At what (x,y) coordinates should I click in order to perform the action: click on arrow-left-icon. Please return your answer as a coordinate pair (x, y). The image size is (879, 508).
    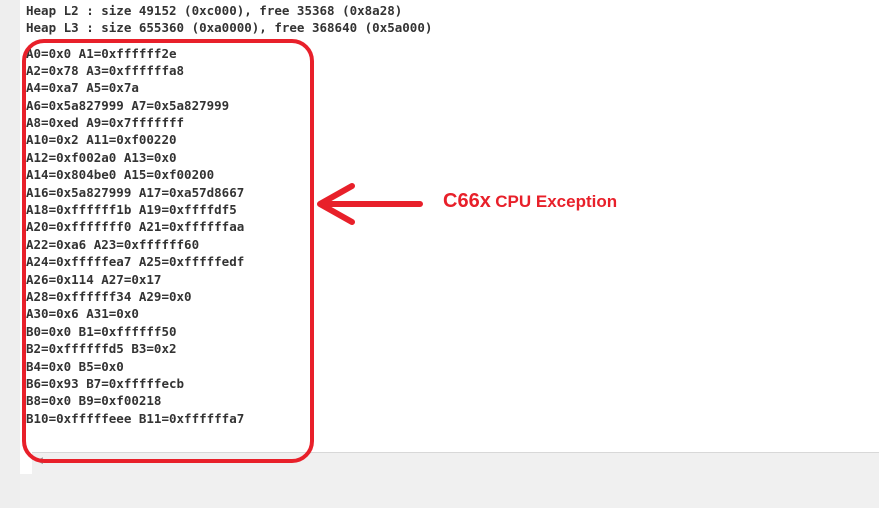
    Looking at the image, I should click on (370, 204).